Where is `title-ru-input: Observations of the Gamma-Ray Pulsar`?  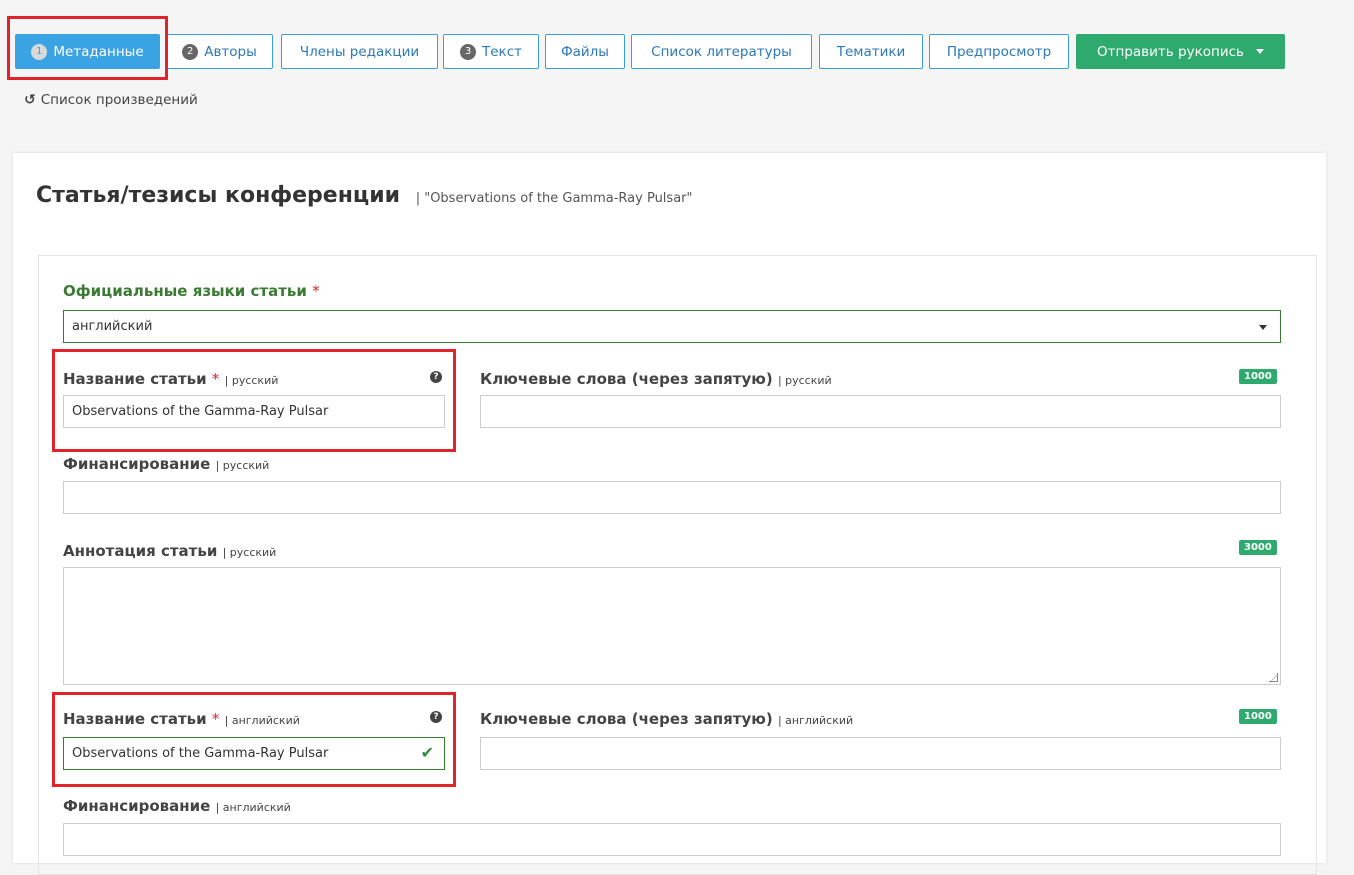
title-ru-input: Observations of the Gamma-Ray Pulsar is located at coordinates (254, 411).